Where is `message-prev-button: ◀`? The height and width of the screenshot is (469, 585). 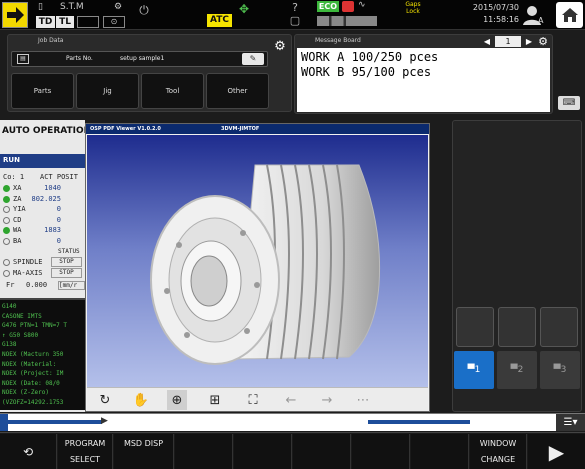 message-prev-button: ◀ is located at coordinates (487, 42).